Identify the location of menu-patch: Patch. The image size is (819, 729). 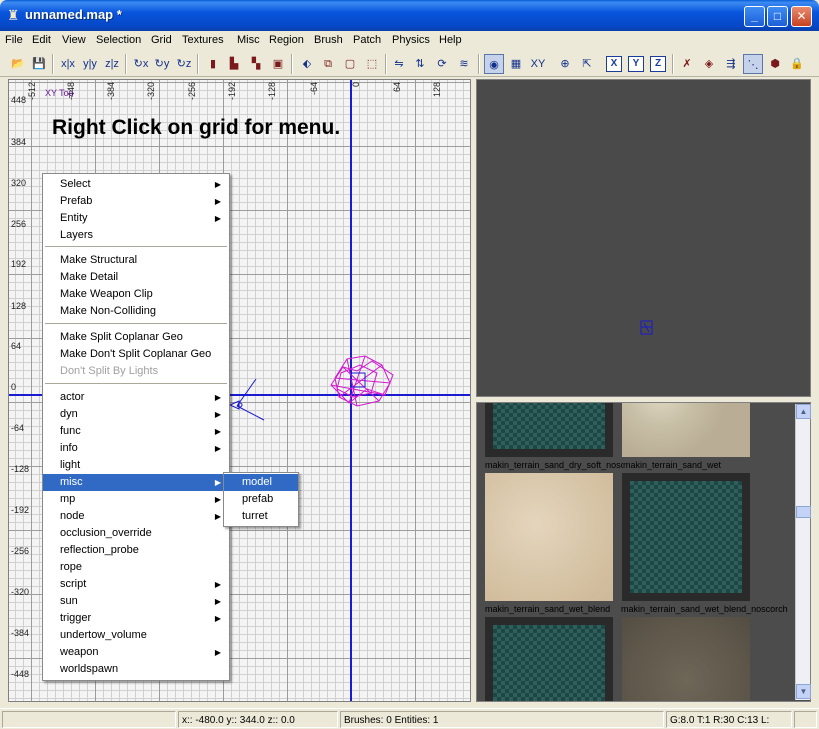
(367, 40).